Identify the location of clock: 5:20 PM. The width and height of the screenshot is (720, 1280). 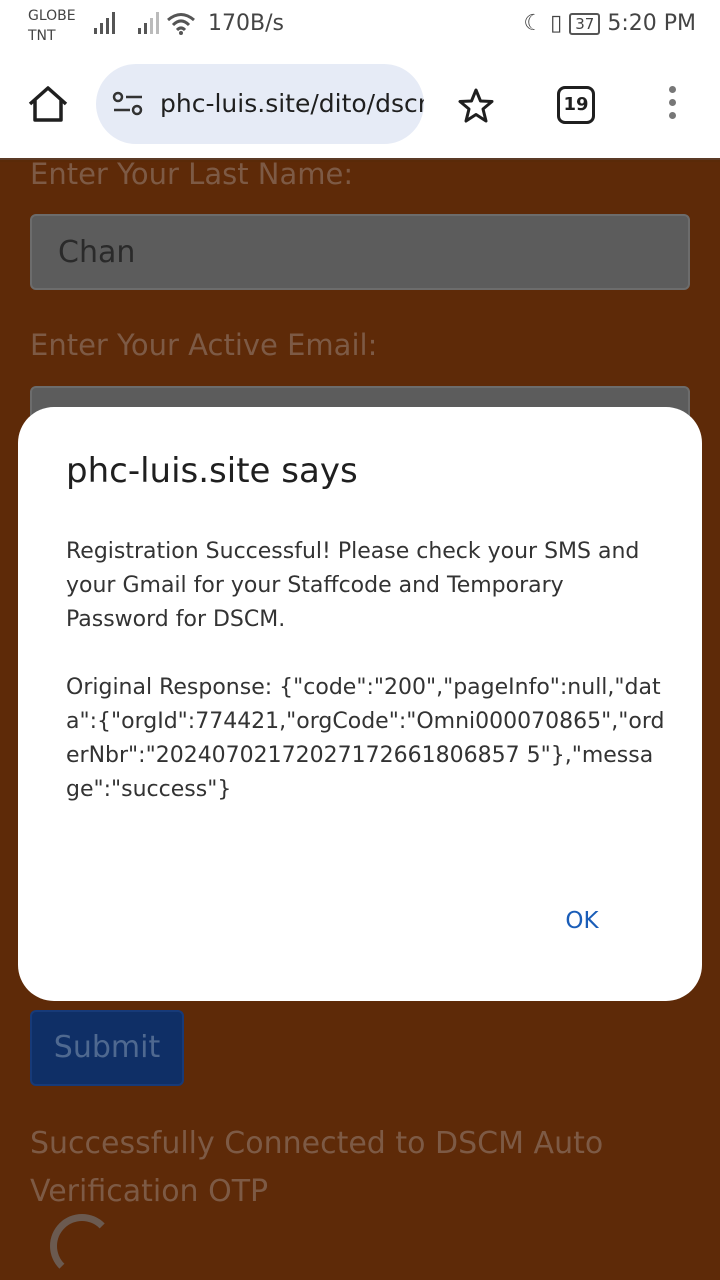
(651, 23).